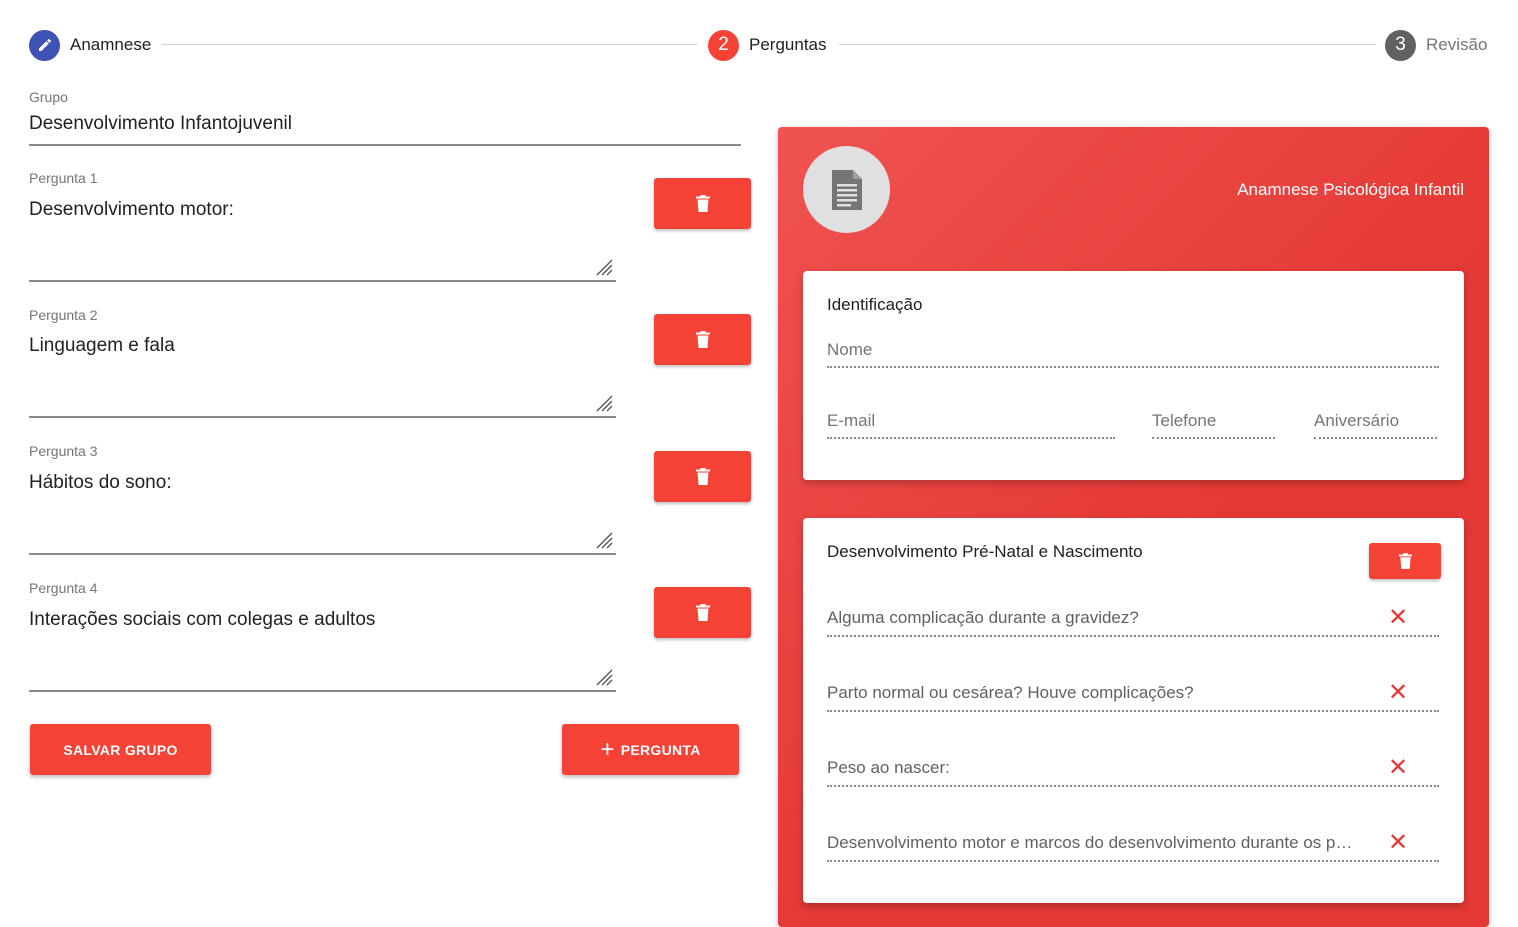 The height and width of the screenshot is (927, 1518). I want to click on name-field: Nome, so click(1133, 353).